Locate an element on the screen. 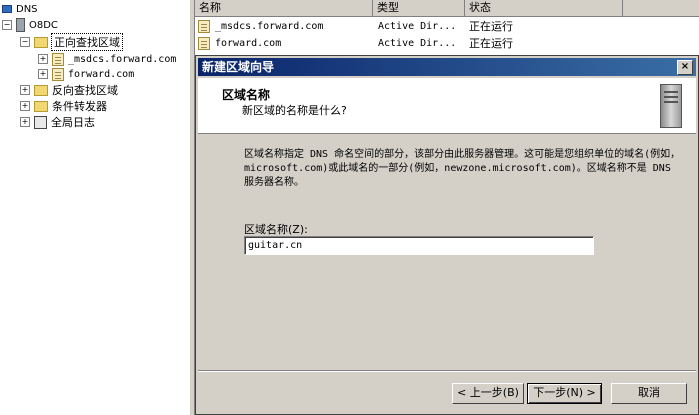  tree-label-reverse-zones: 反向查找区域 is located at coordinates (85, 90).